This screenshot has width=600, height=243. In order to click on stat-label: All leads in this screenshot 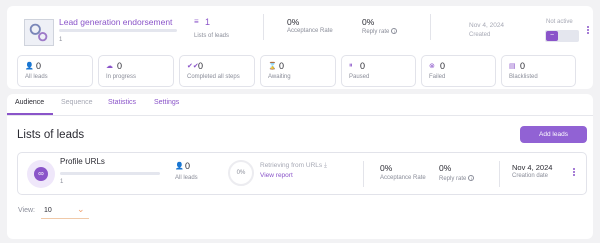, I will do `click(36, 77)`.